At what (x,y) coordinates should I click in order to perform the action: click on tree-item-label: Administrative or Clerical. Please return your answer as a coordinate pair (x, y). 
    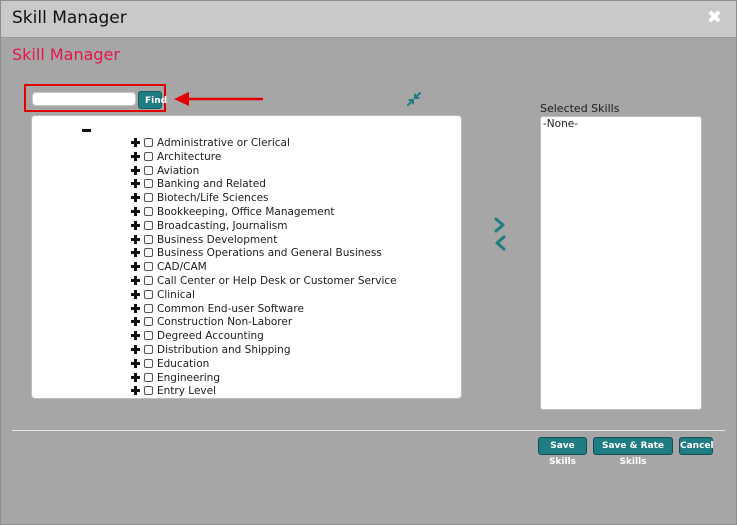
    Looking at the image, I should click on (223, 143).